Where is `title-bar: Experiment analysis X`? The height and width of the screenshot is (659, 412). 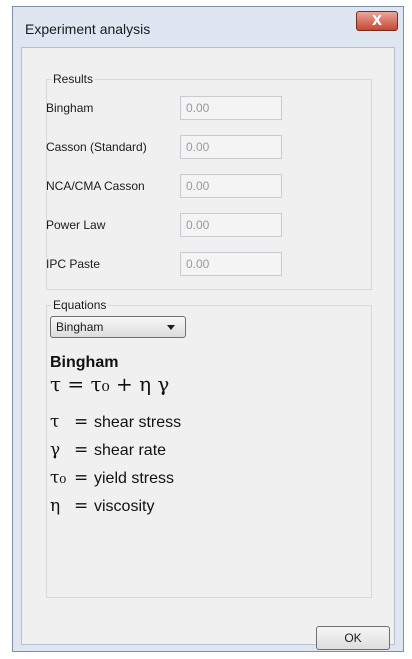
title-bar: Experiment analysis X is located at coordinates (208, 27).